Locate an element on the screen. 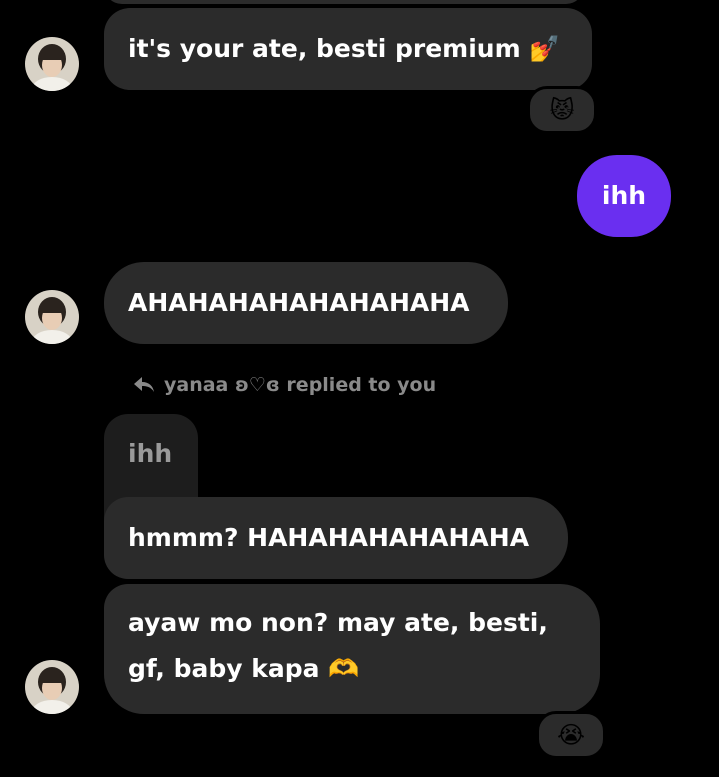  heart-hands-emoji: 🫶 is located at coordinates (344, 668).